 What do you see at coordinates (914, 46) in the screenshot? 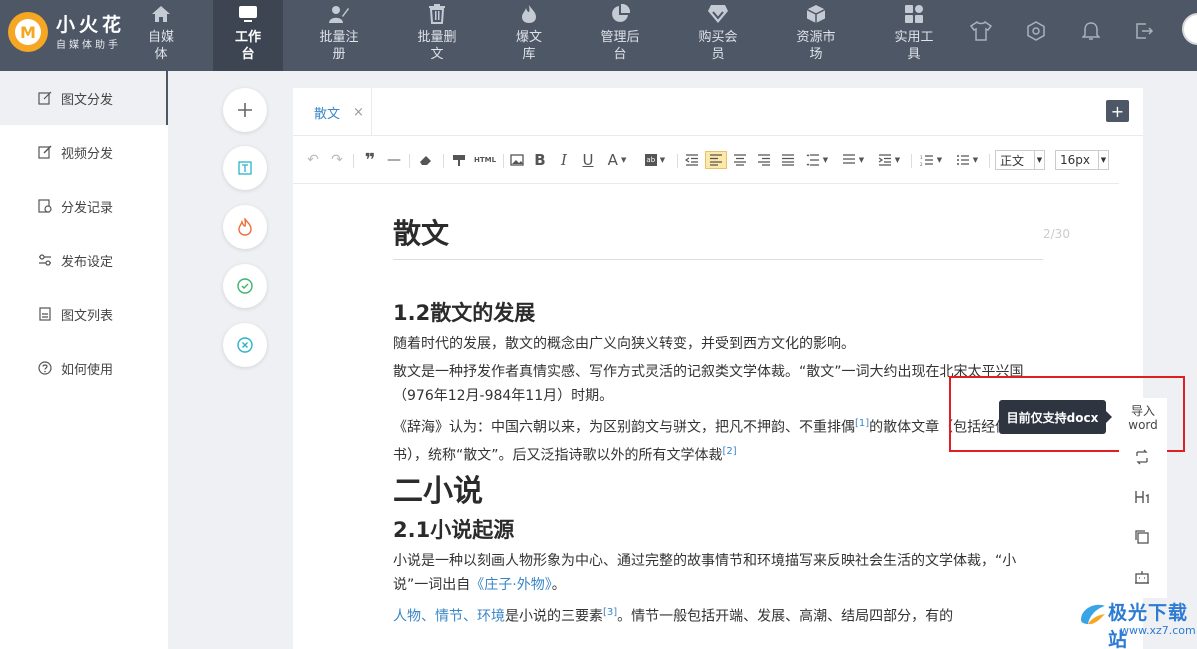
I see `nav-label: 实用工具` at bounding box center [914, 46].